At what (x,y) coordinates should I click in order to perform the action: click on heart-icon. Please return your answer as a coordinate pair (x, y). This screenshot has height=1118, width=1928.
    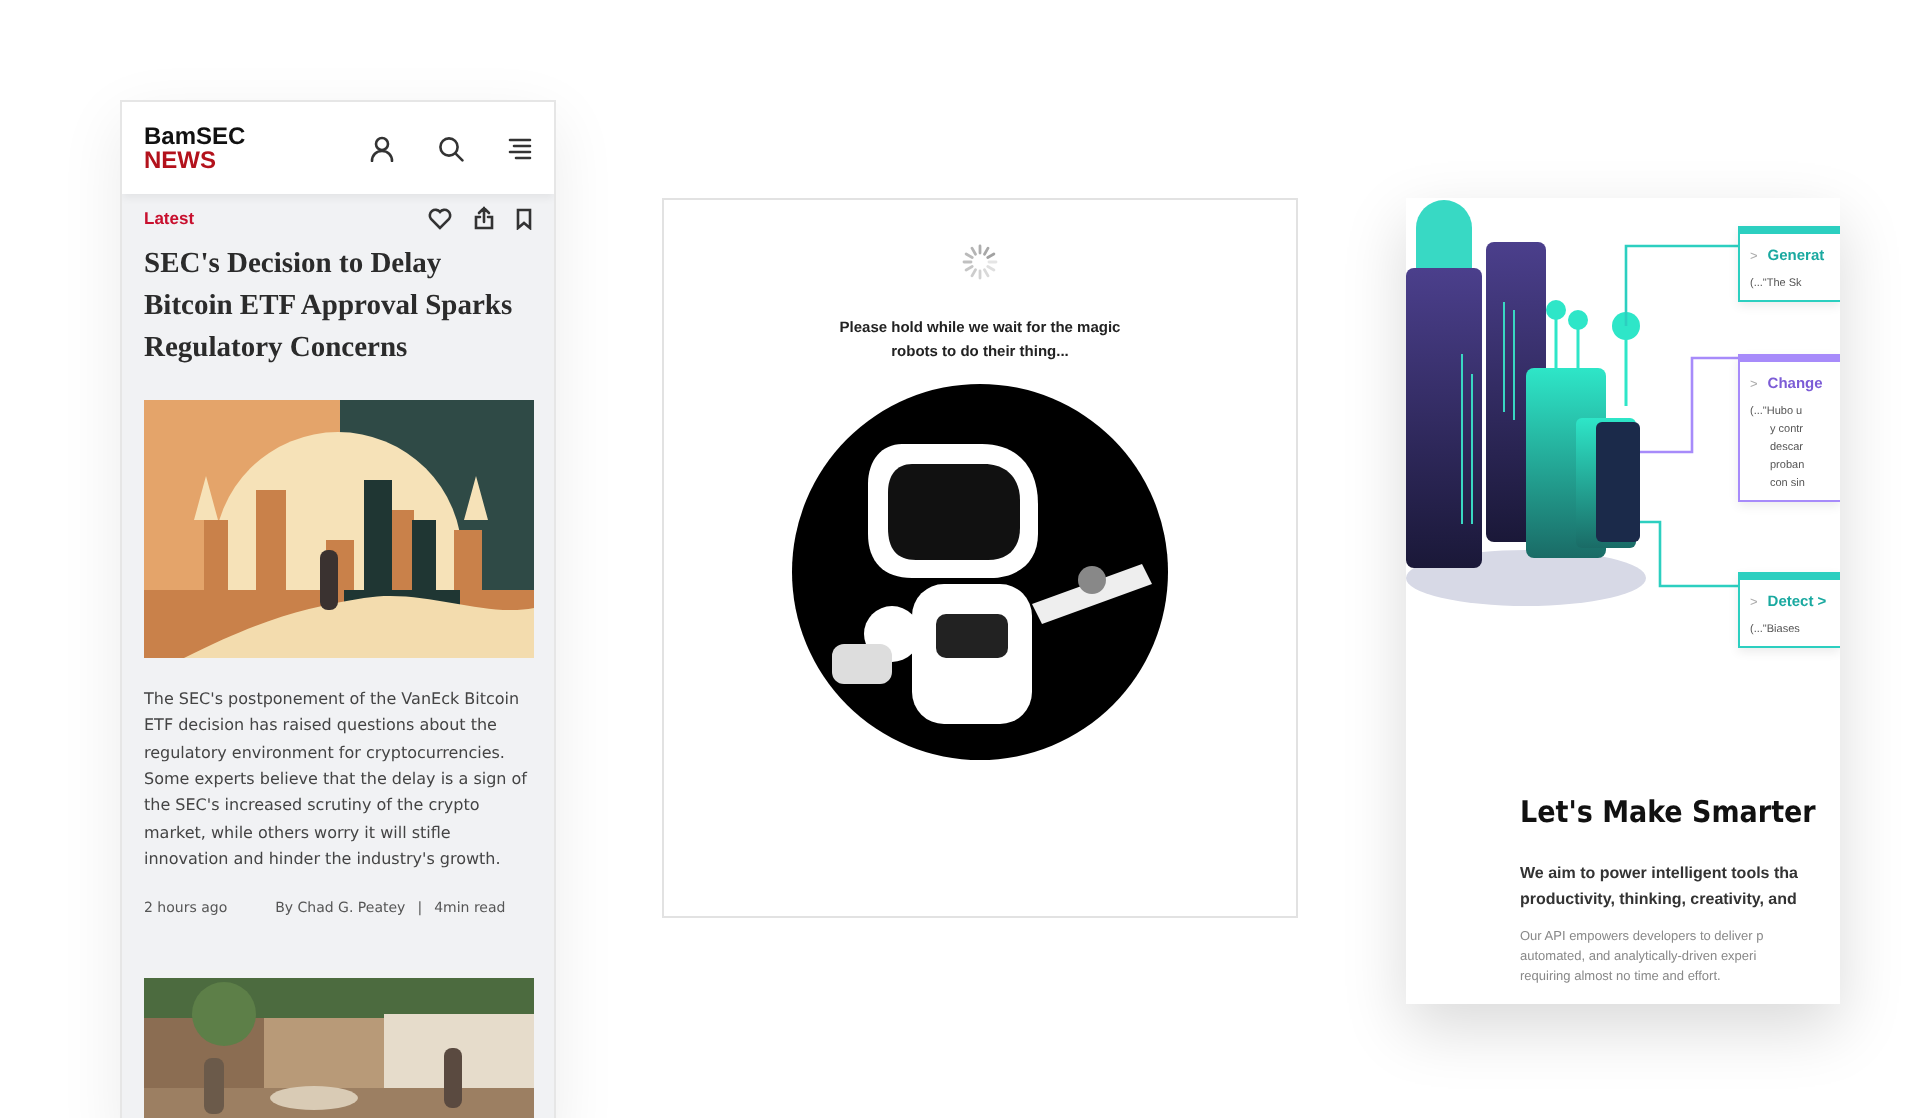
    Looking at the image, I should click on (440, 218).